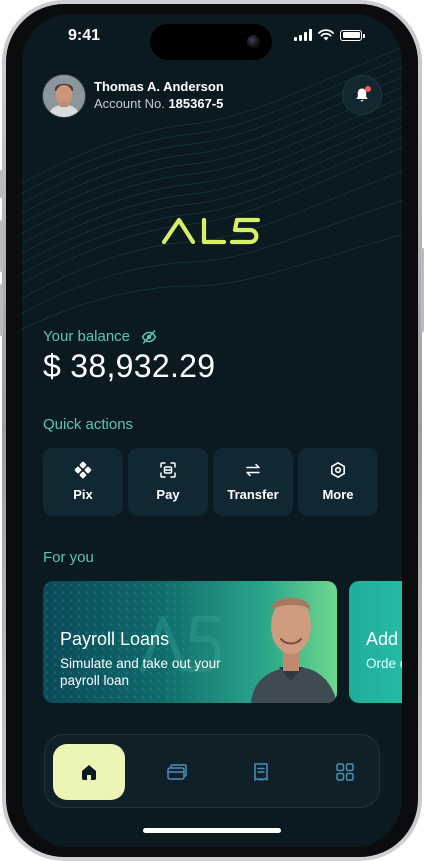 This screenshot has width=424, height=861. Describe the element at coordinates (211, 42) in the screenshot. I see `dynamic-island` at that location.